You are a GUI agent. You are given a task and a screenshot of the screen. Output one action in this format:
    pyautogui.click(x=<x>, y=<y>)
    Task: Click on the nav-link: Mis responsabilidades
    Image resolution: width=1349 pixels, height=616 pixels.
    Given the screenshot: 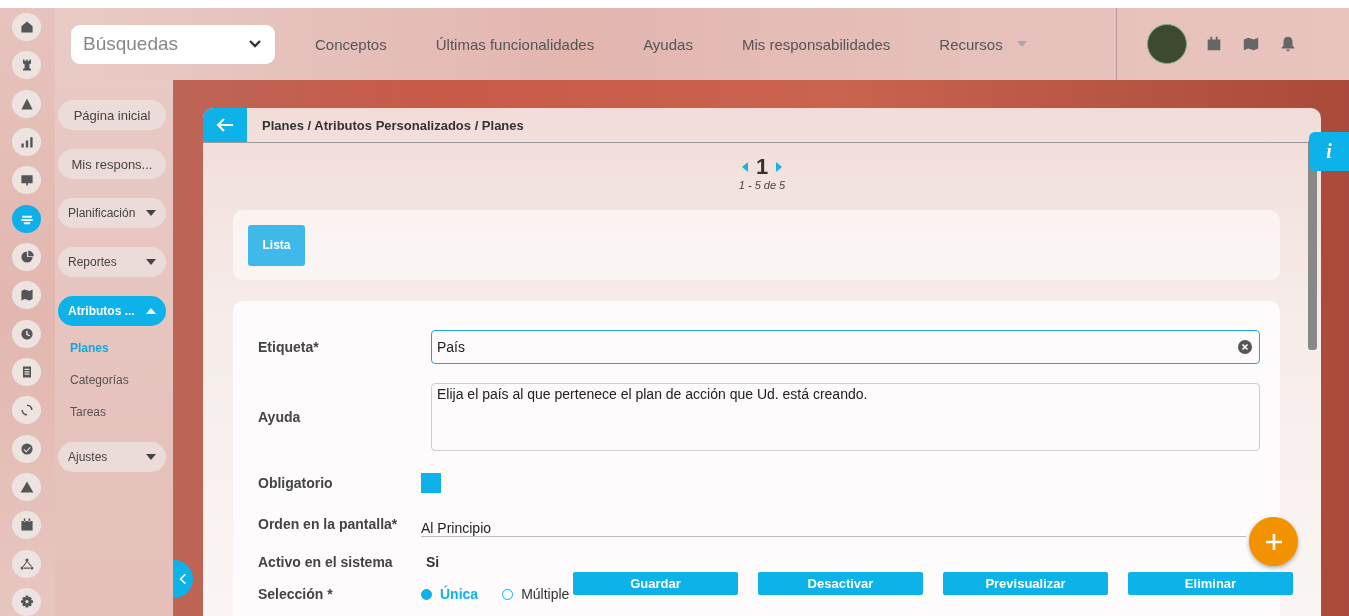 What is the action you would take?
    pyautogui.click(x=816, y=44)
    